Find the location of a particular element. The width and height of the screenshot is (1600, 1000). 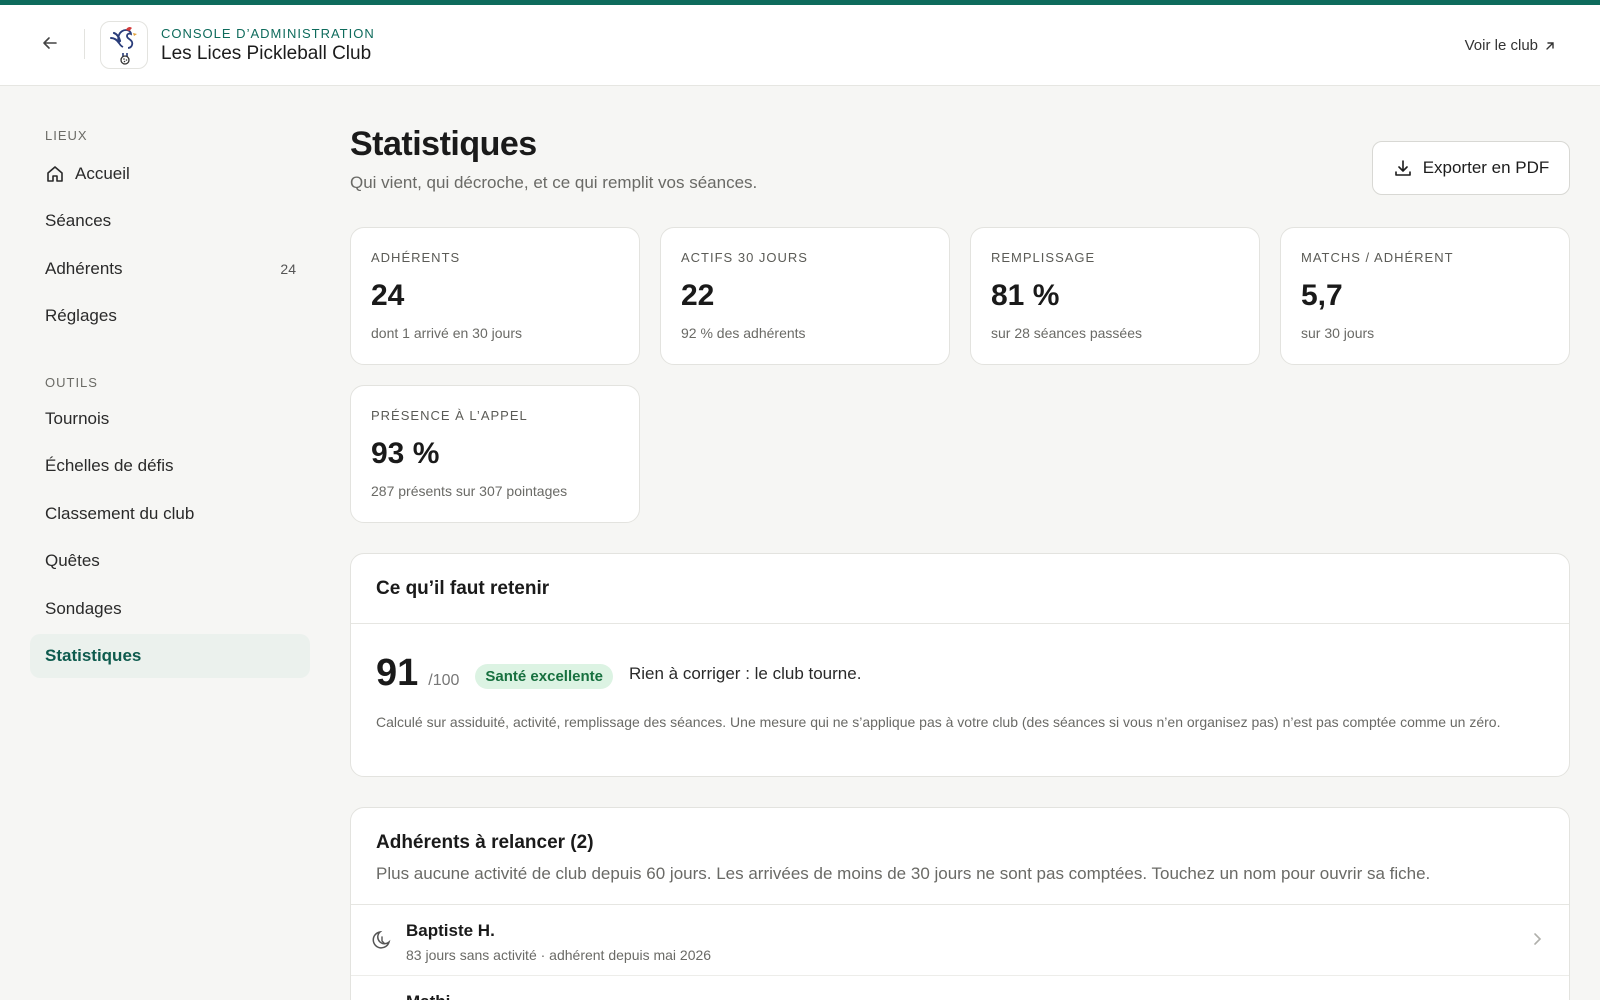

club-logo is located at coordinates (124, 45).